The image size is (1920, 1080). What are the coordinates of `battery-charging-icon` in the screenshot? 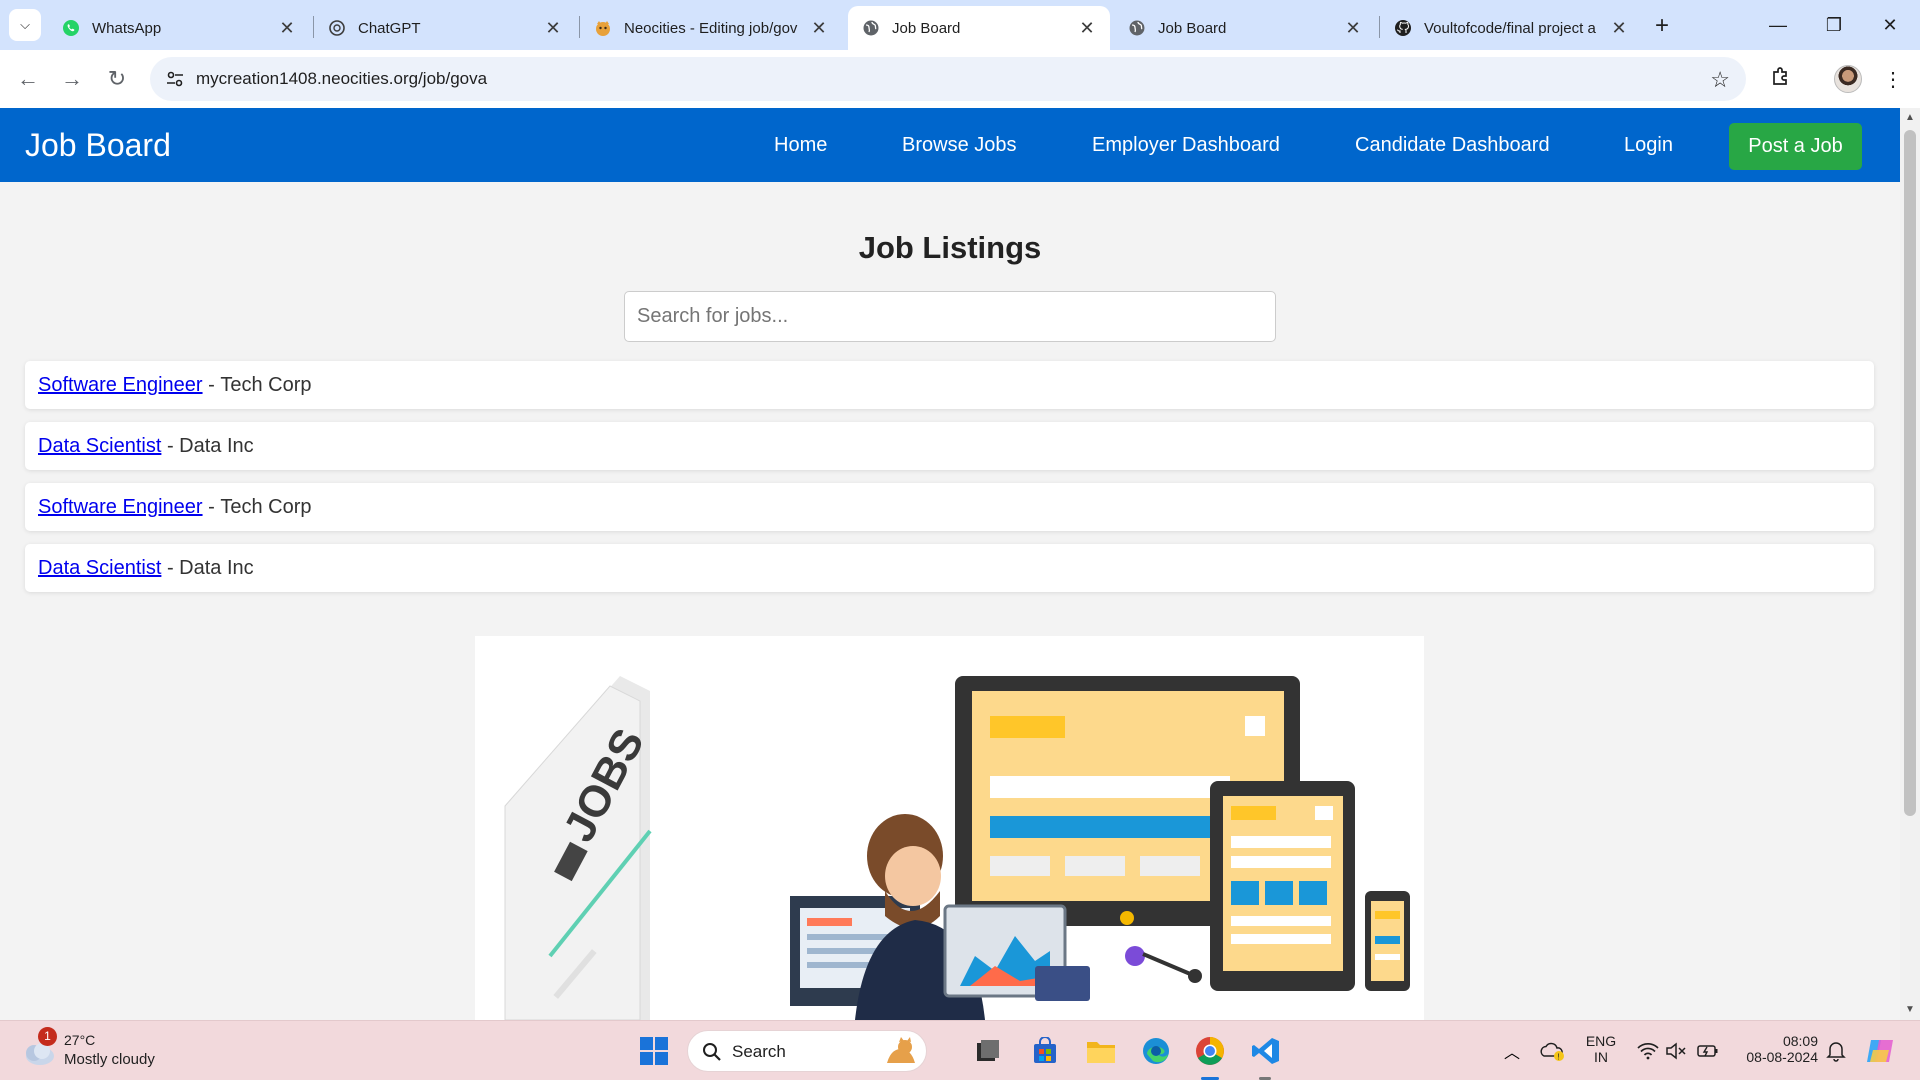 It's located at (1707, 1051).